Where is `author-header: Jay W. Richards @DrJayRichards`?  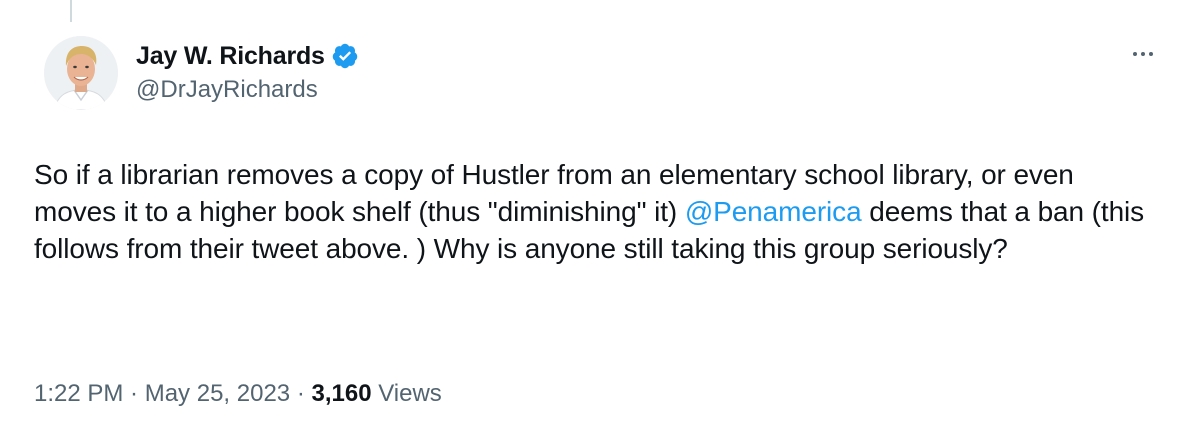 author-header: Jay W. Richards @DrJayRichards is located at coordinates (247, 72).